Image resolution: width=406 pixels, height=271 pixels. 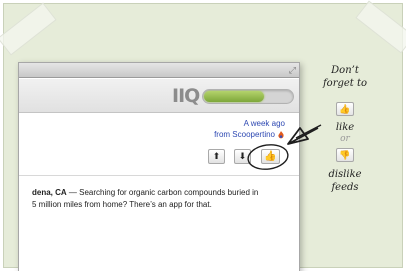 What do you see at coordinates (345, 181) in the screenshot?
I see `callout-dislike-label: dislike feeds` at bounding box center [345, 181].